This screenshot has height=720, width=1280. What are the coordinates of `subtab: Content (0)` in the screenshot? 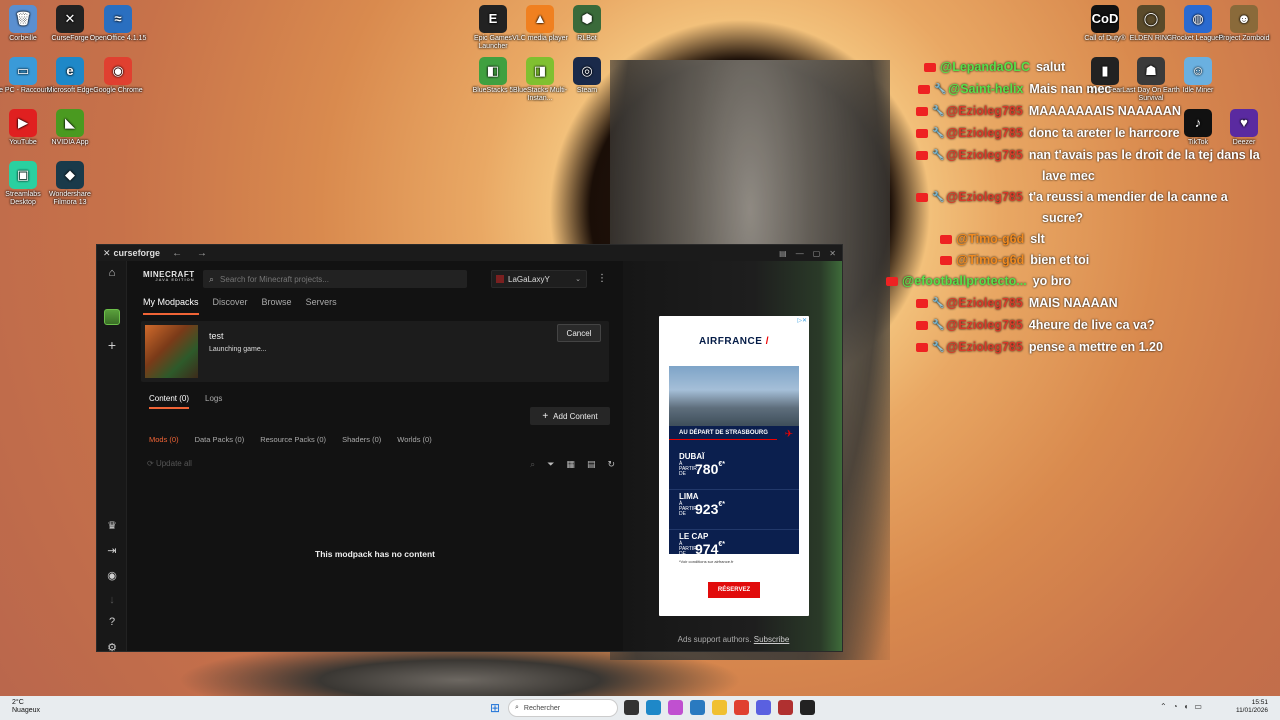 It's located at (169, 401).